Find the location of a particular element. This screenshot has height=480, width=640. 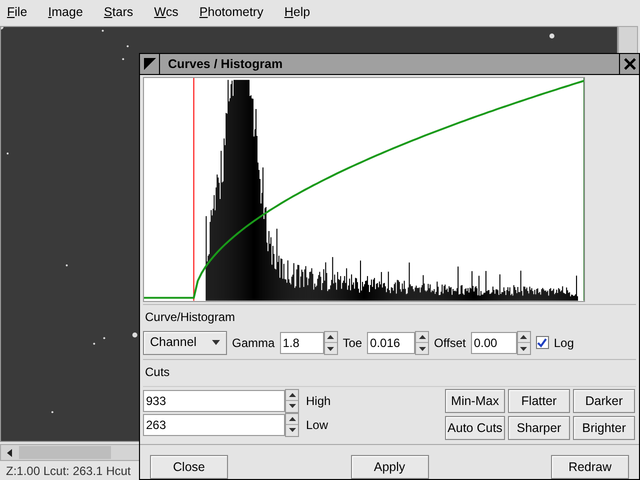

menu-item: Image is located at coordinates (65, 12).